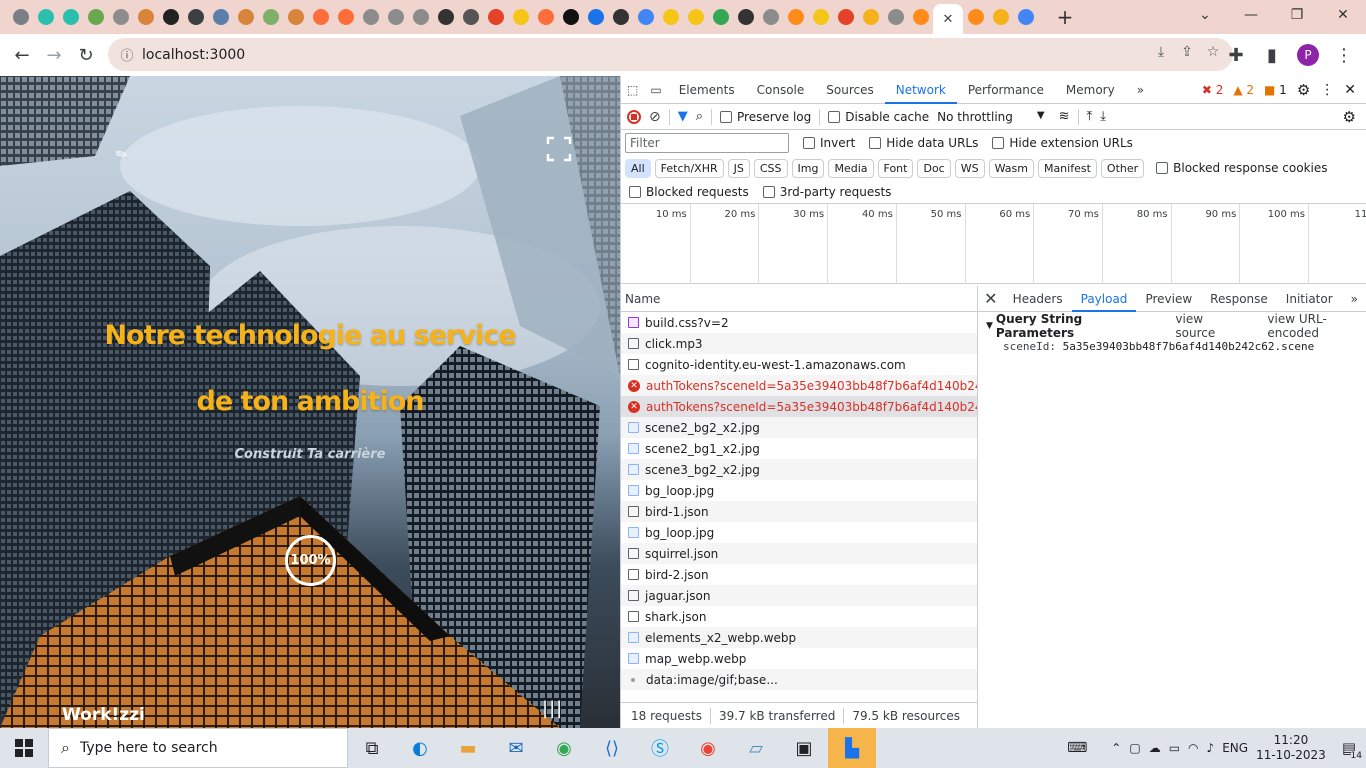 The height and width of the screenshot is (768, 1366). What do you see at coordinates (799, 448) in the screenshot?
I see `request-row: scene2_bg1_x2.jpg` at bounding box center [799, 448].